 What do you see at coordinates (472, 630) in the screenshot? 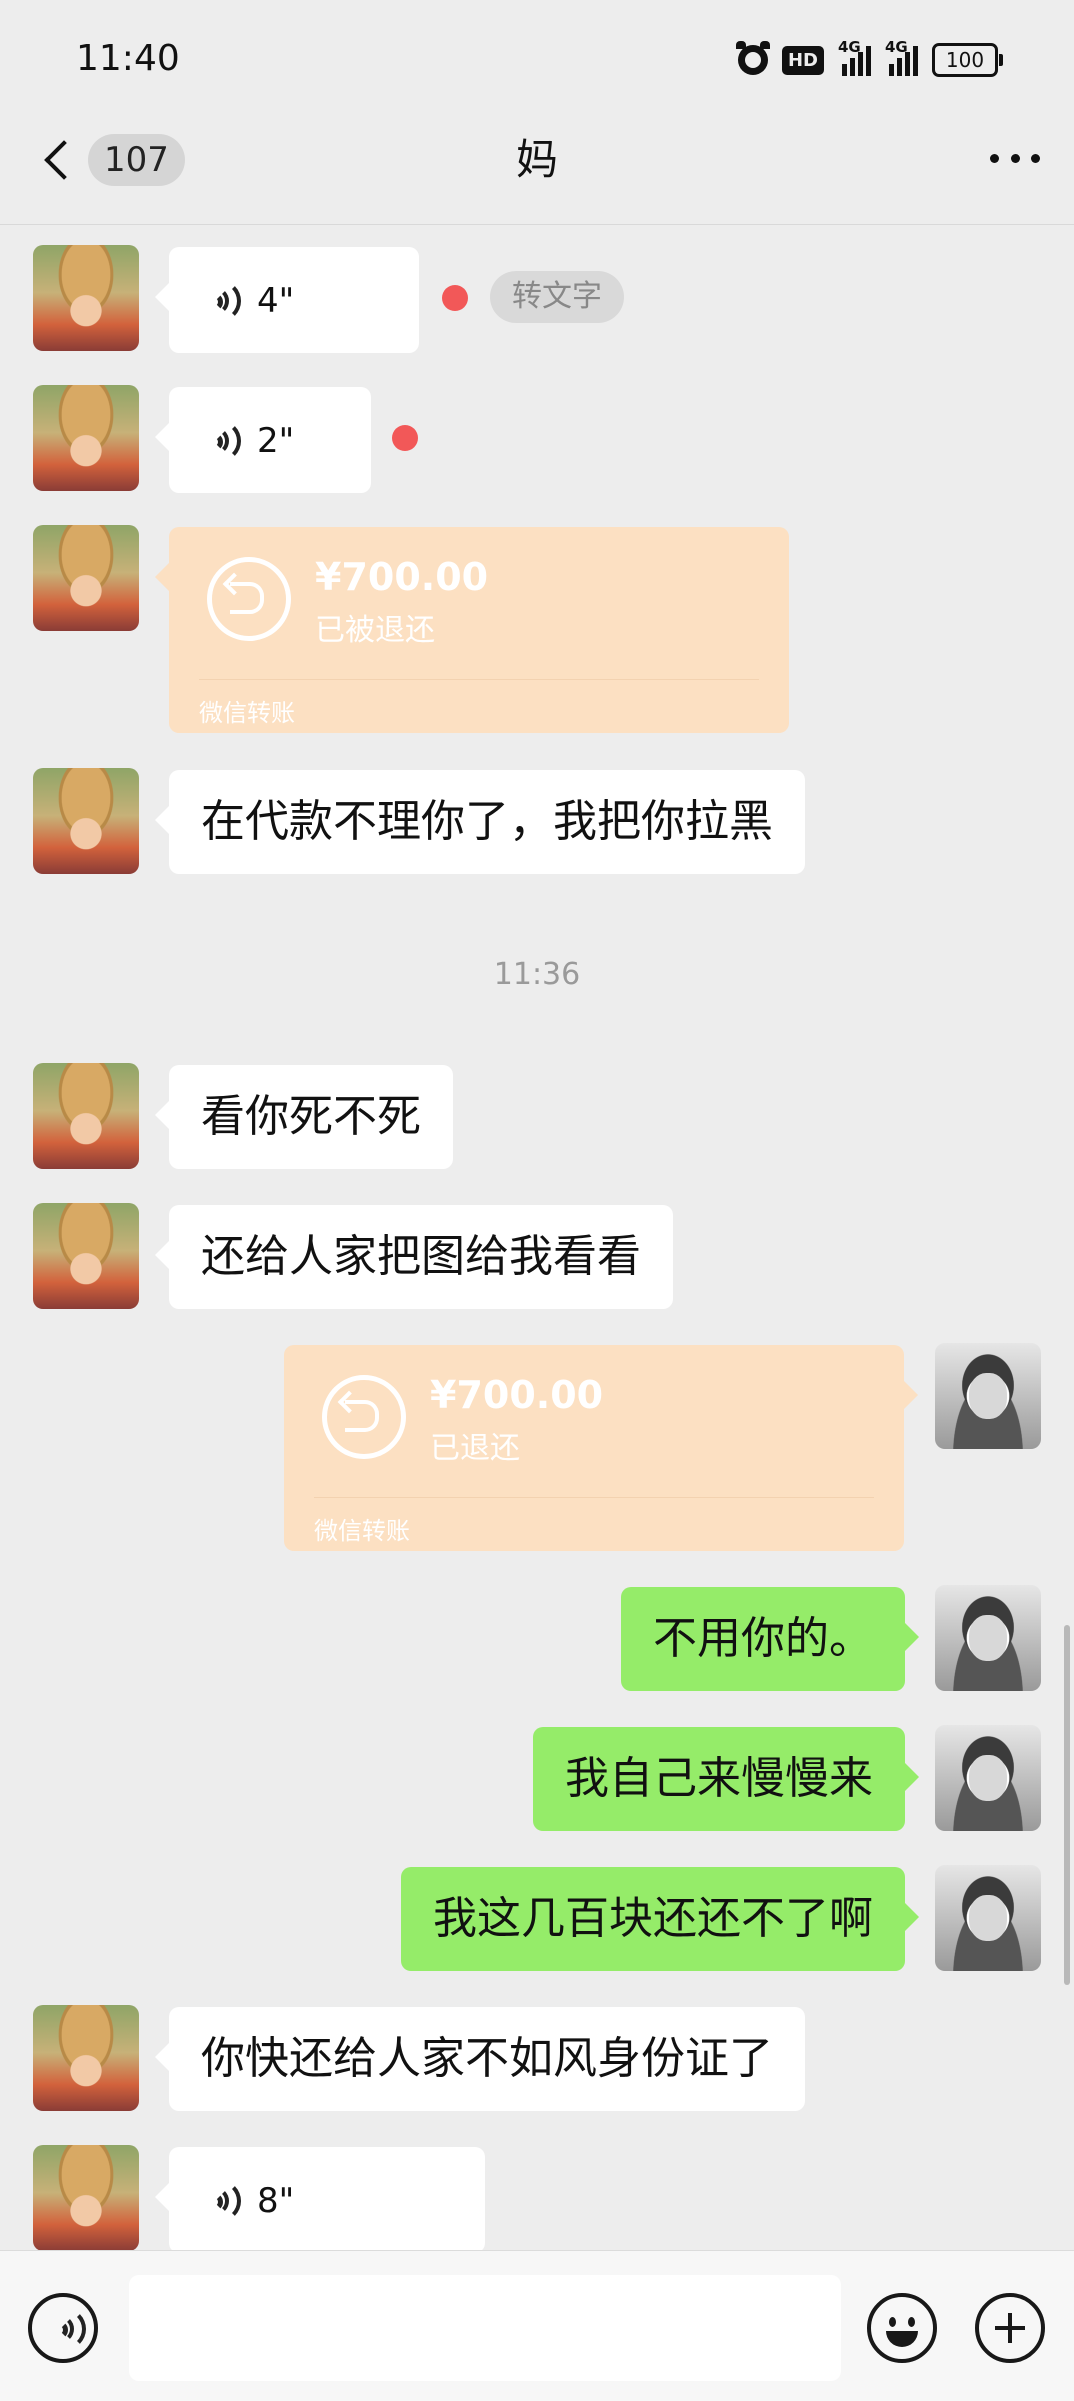
I see `transfer-card: ¥700.00 已被退还 微信转账` at bounding box center [472, 630].